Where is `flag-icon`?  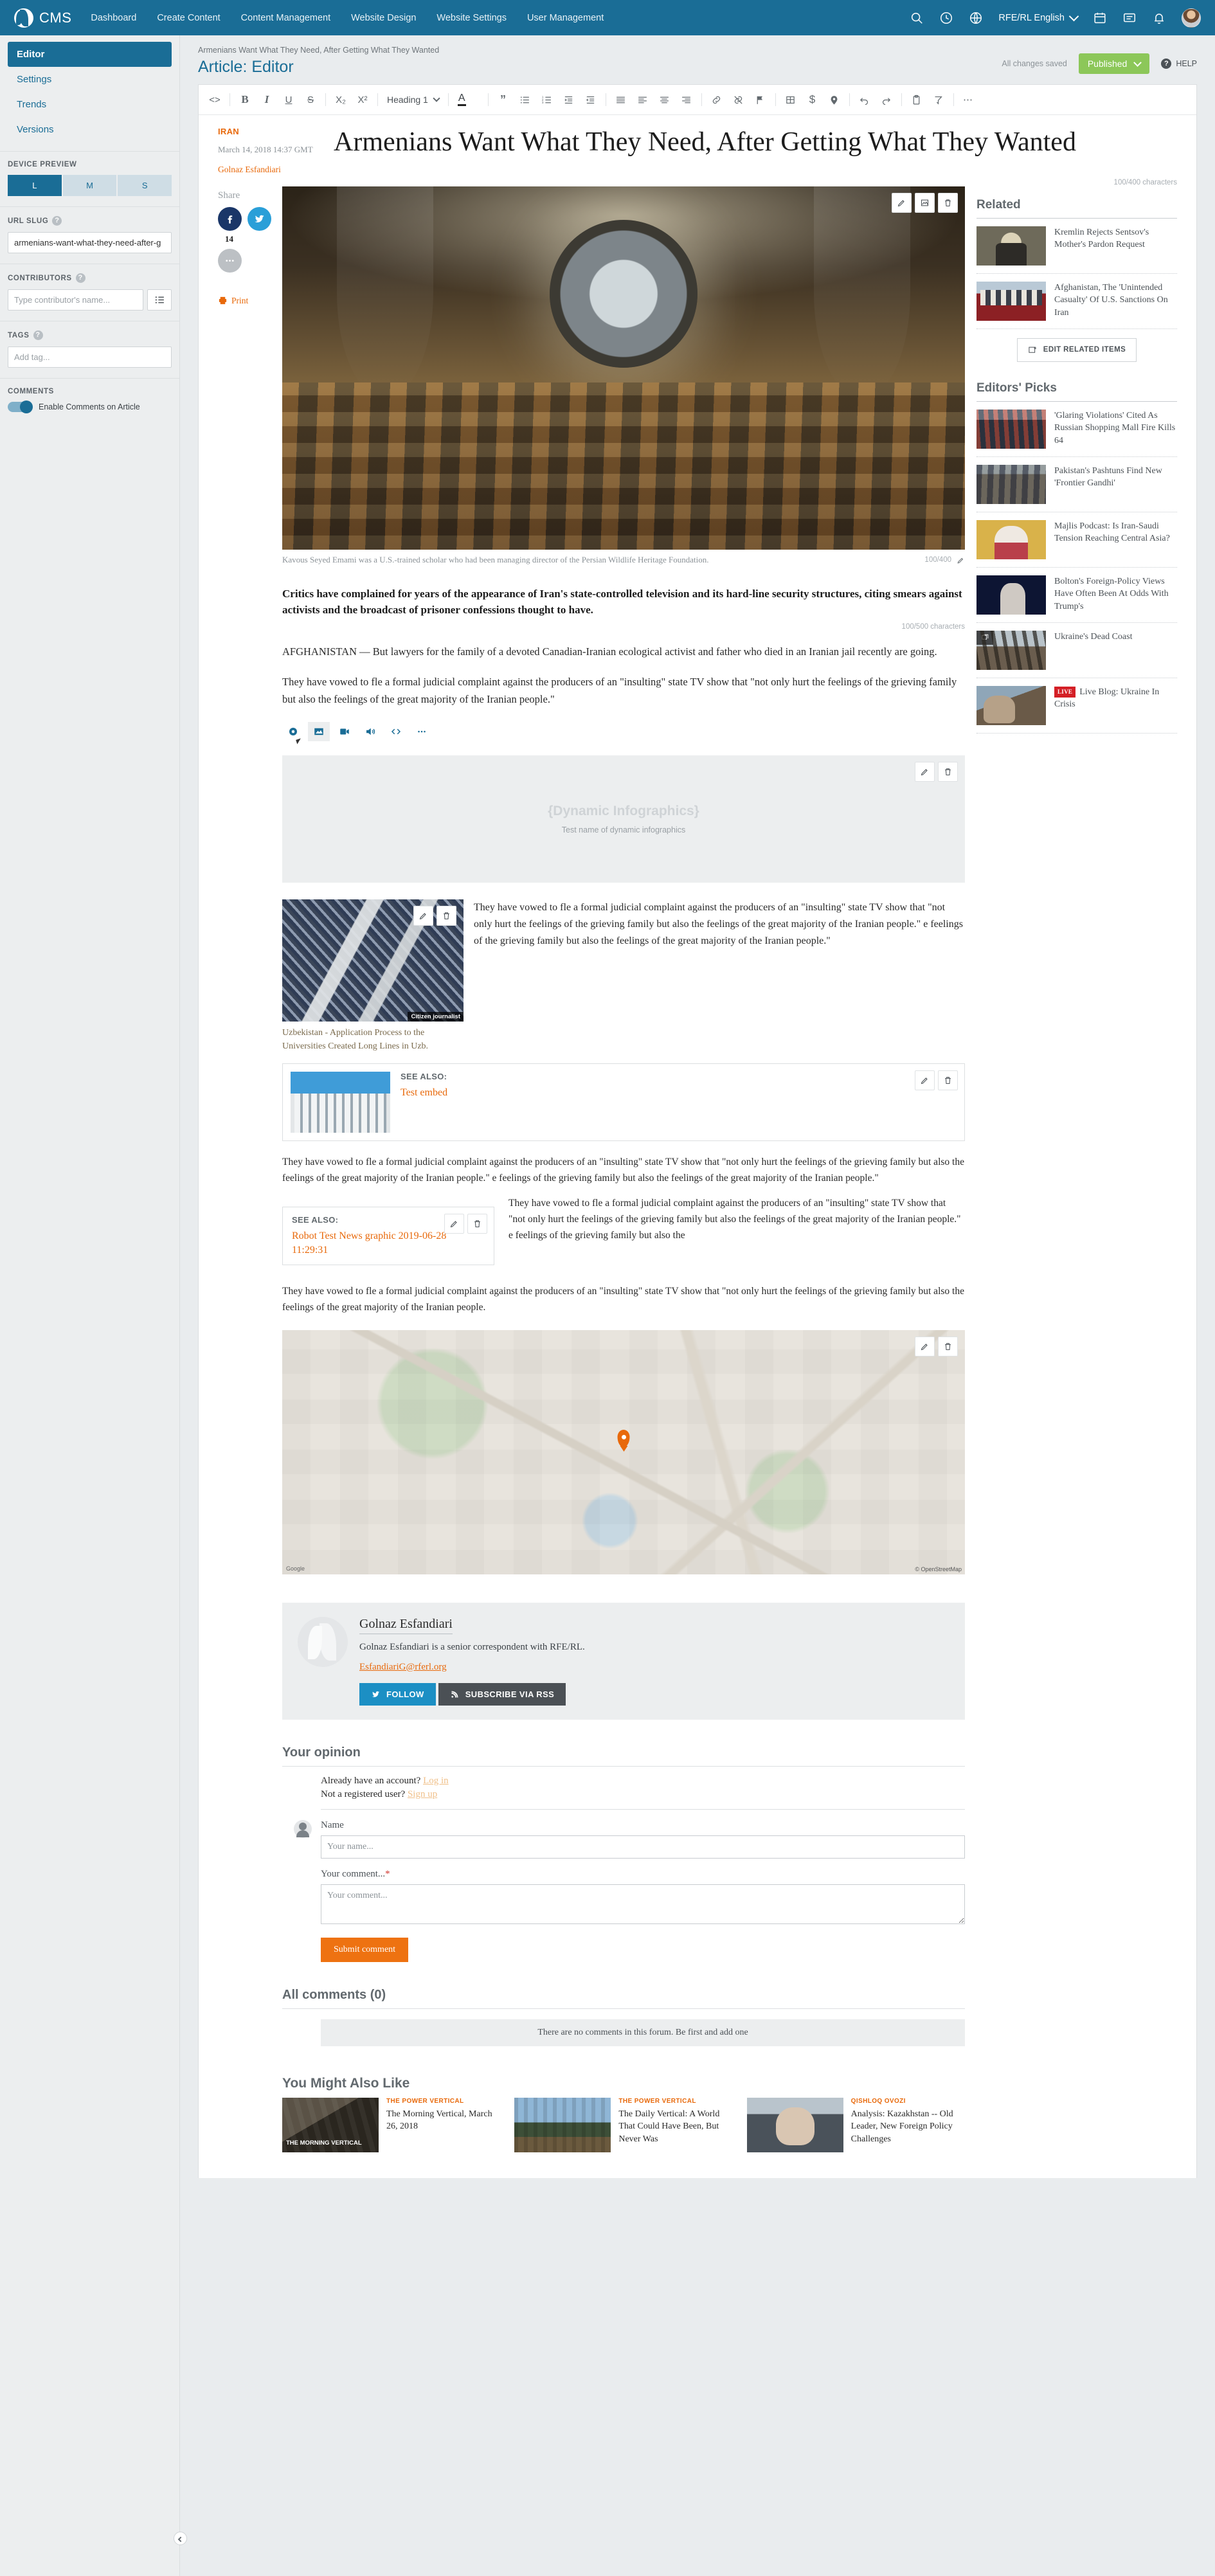
flag-icon is located at coordinates (760, 99).